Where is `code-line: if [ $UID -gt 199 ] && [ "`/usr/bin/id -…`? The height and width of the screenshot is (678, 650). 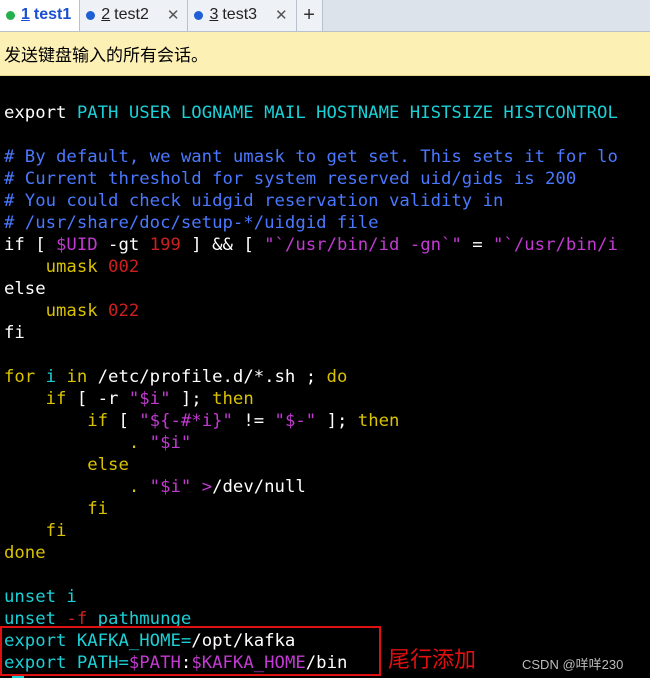 code-line: if [ $UID -gt 199 ] && [ "`/usr/bin/id -… is located at coordinates (311, 245).